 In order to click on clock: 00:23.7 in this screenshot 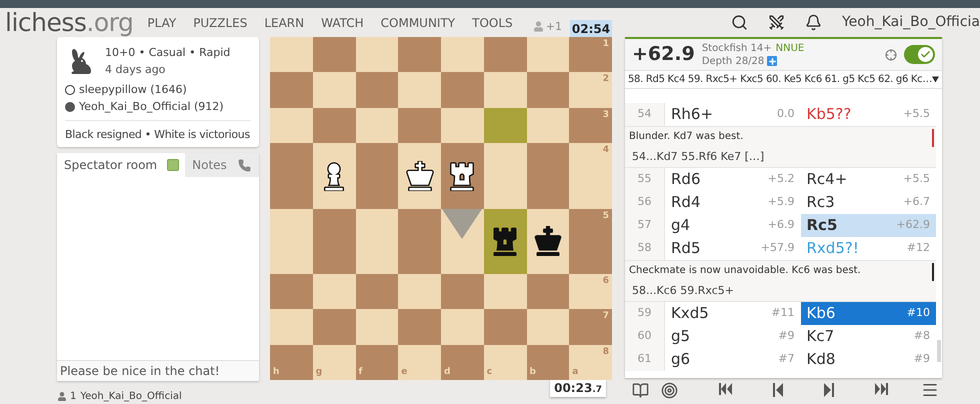, I will do `click(578, 388)`.